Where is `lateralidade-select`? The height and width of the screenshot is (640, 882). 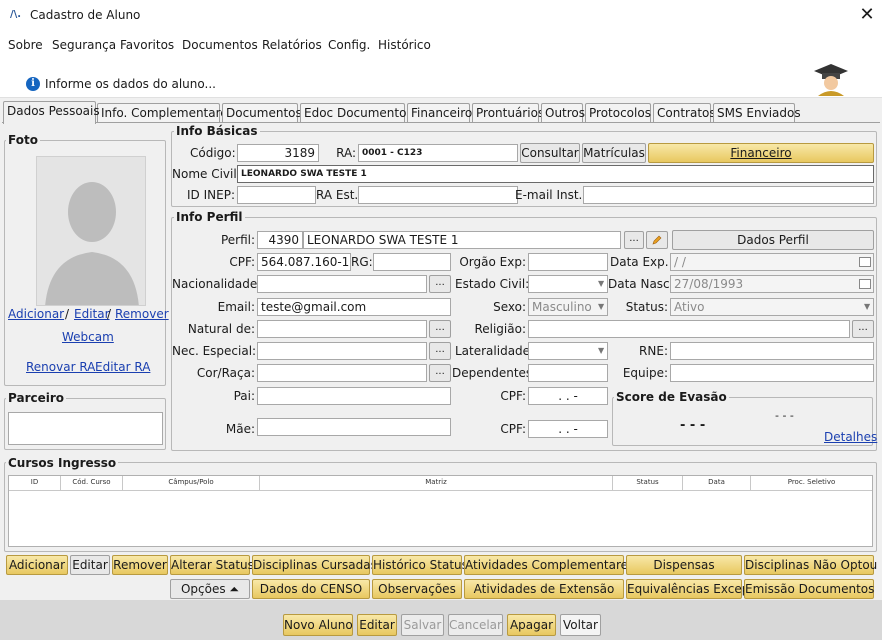 lateralidade-select is located at coordinates (568, 351).